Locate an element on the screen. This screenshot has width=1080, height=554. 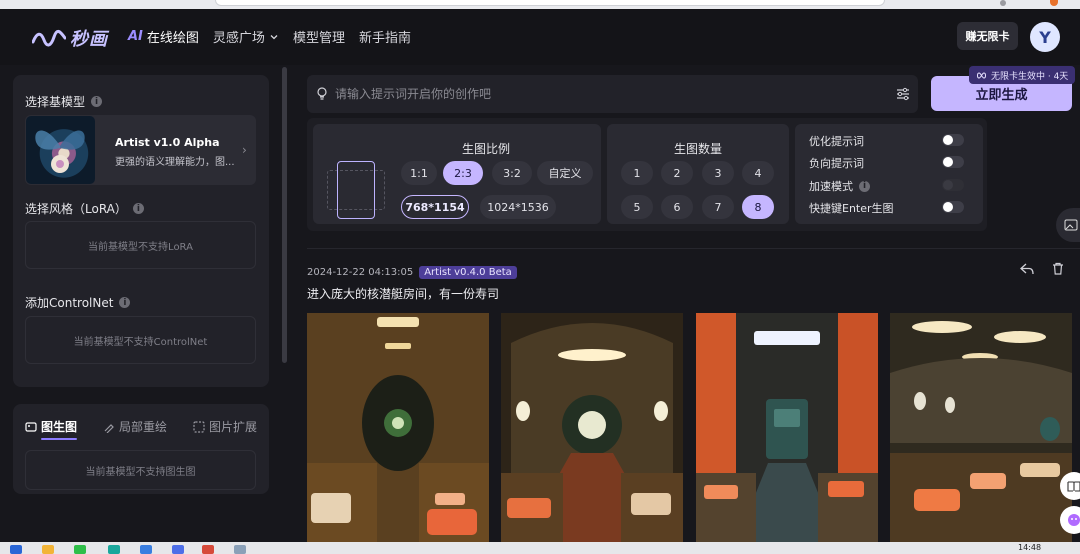
result-meta: 2024-12-22 04:13:05 Artist v0.4.0 Beta is located at coordinates (412, 272).